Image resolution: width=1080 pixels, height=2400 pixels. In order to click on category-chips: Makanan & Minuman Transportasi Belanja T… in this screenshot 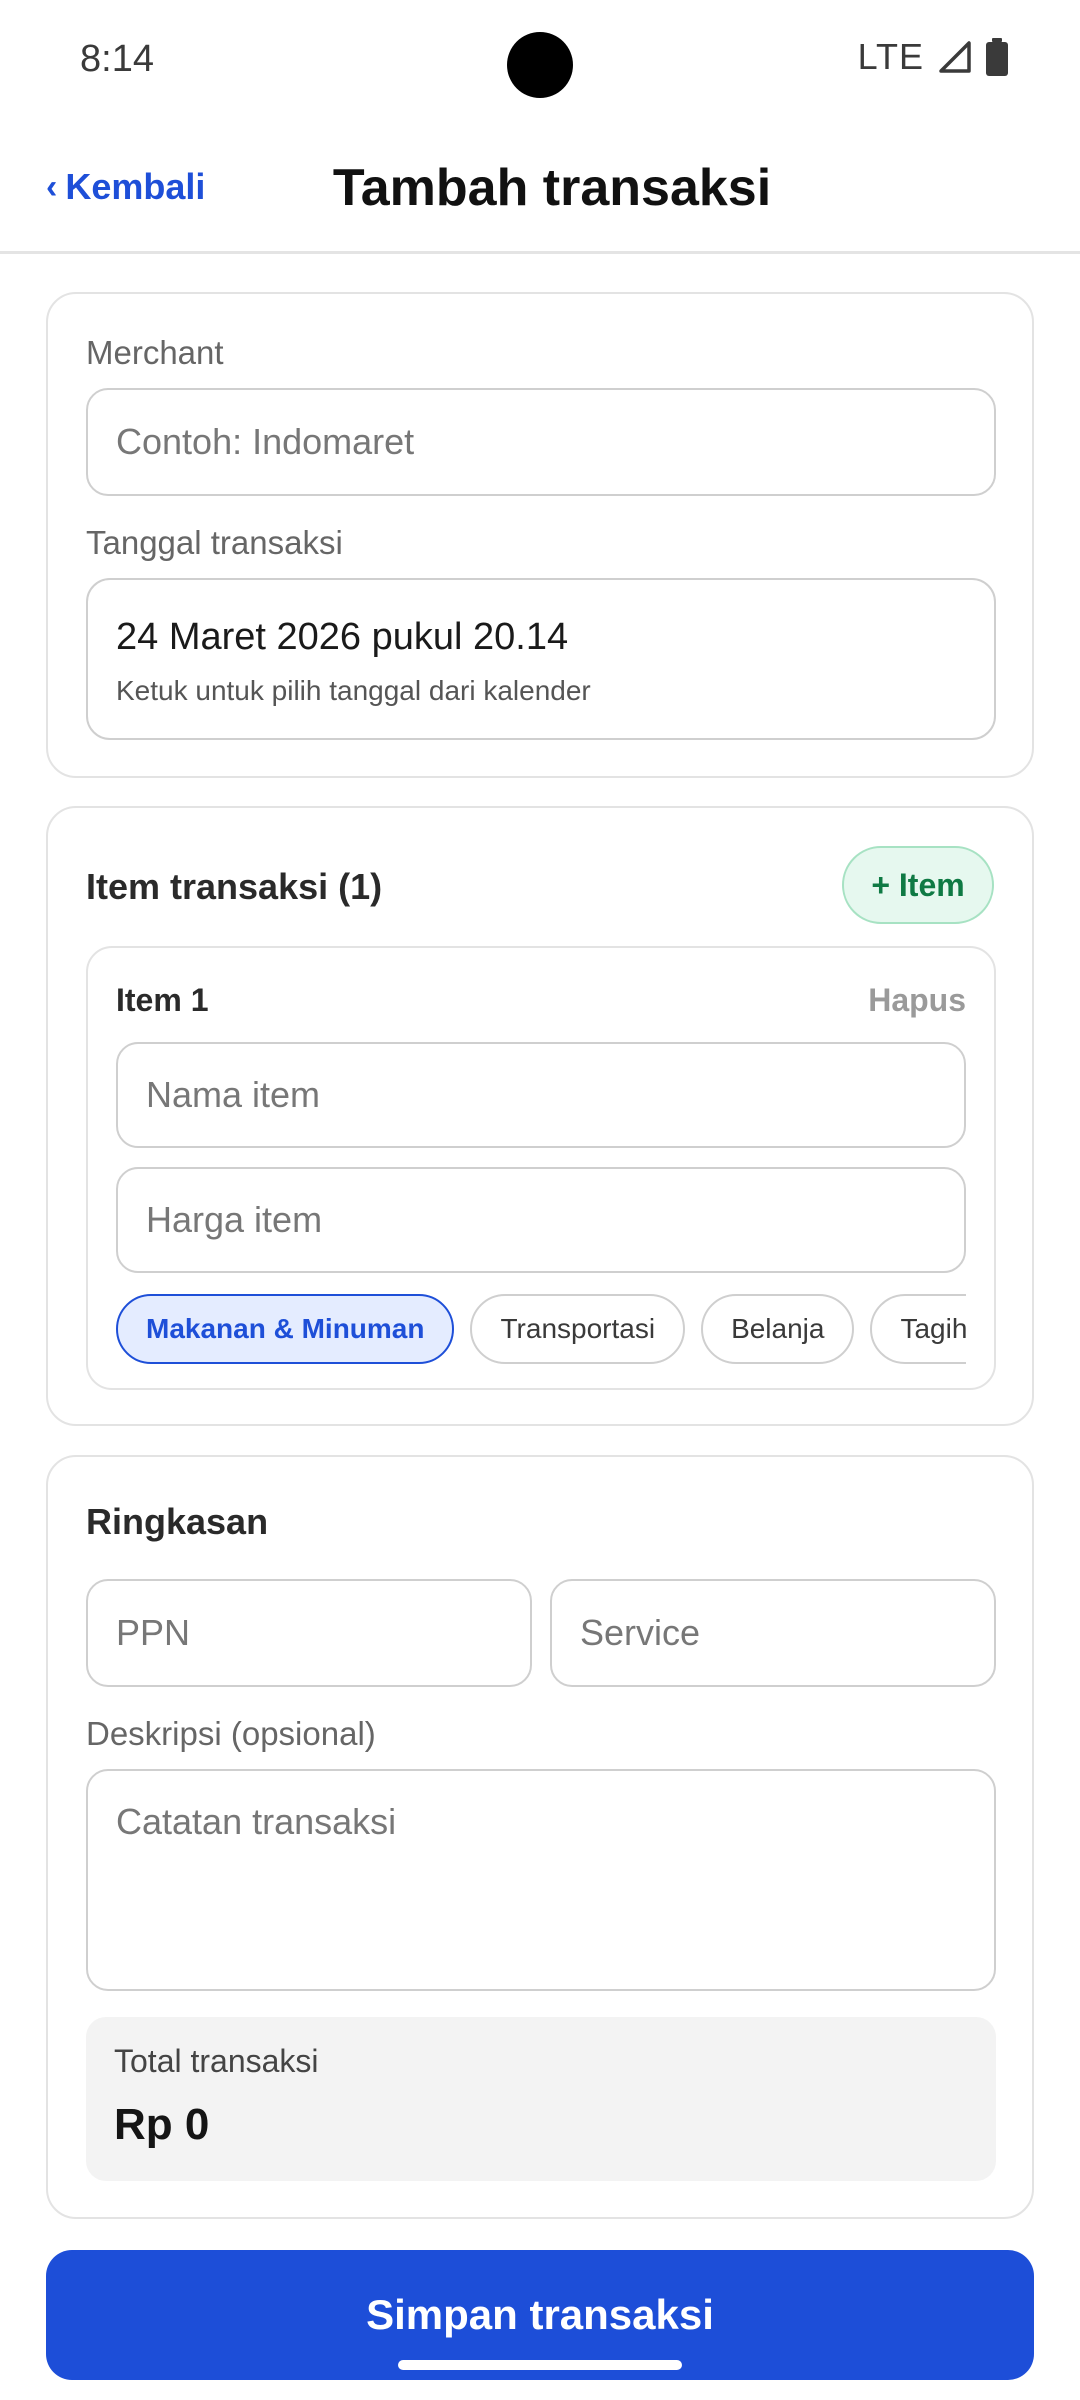, I will do `click(541, 1330)`.